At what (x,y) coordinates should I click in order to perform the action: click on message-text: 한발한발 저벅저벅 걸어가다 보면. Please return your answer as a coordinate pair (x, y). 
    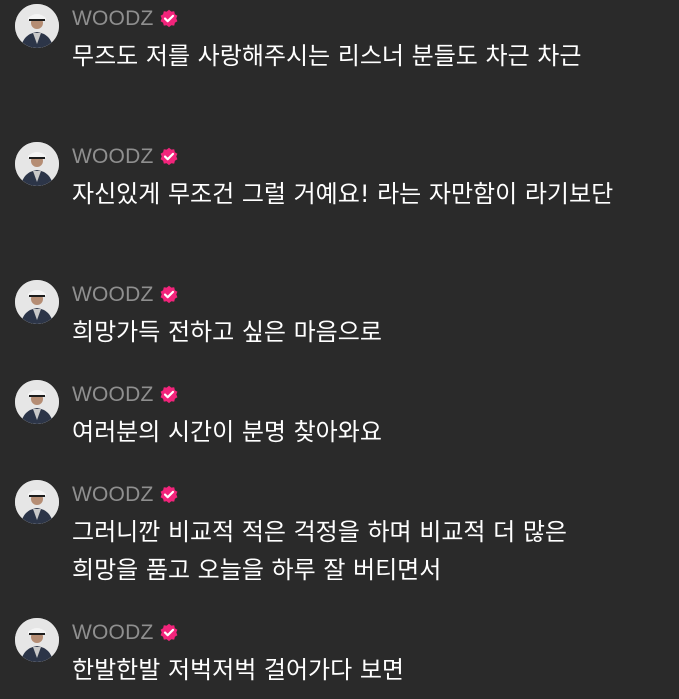
    Looking at the image, I should click on (238, 670).